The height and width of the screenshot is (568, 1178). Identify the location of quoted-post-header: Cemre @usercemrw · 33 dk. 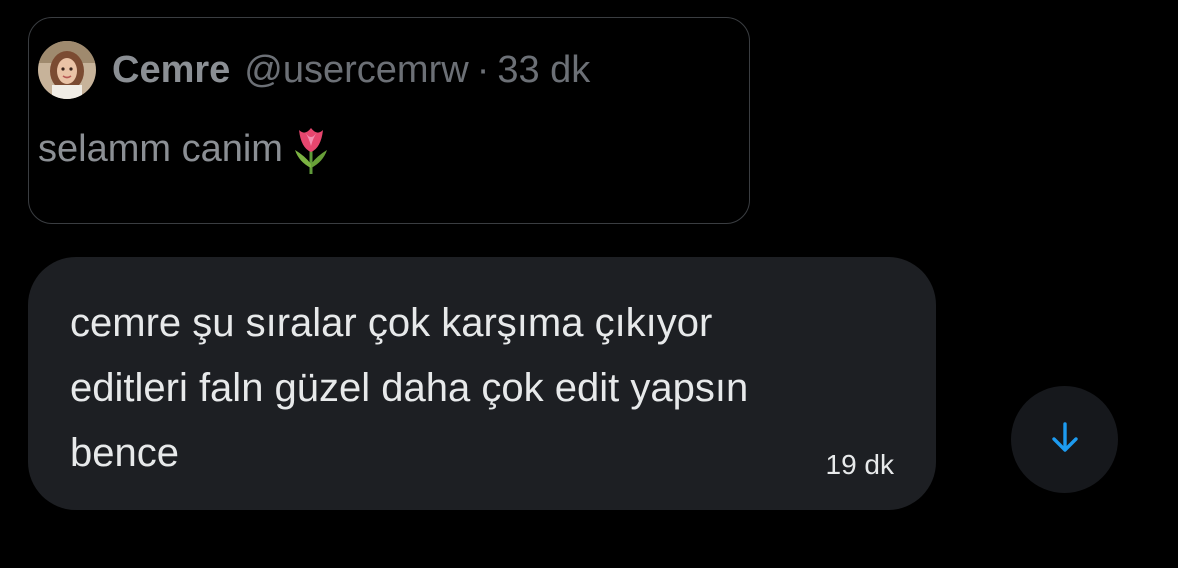
(314, 70).